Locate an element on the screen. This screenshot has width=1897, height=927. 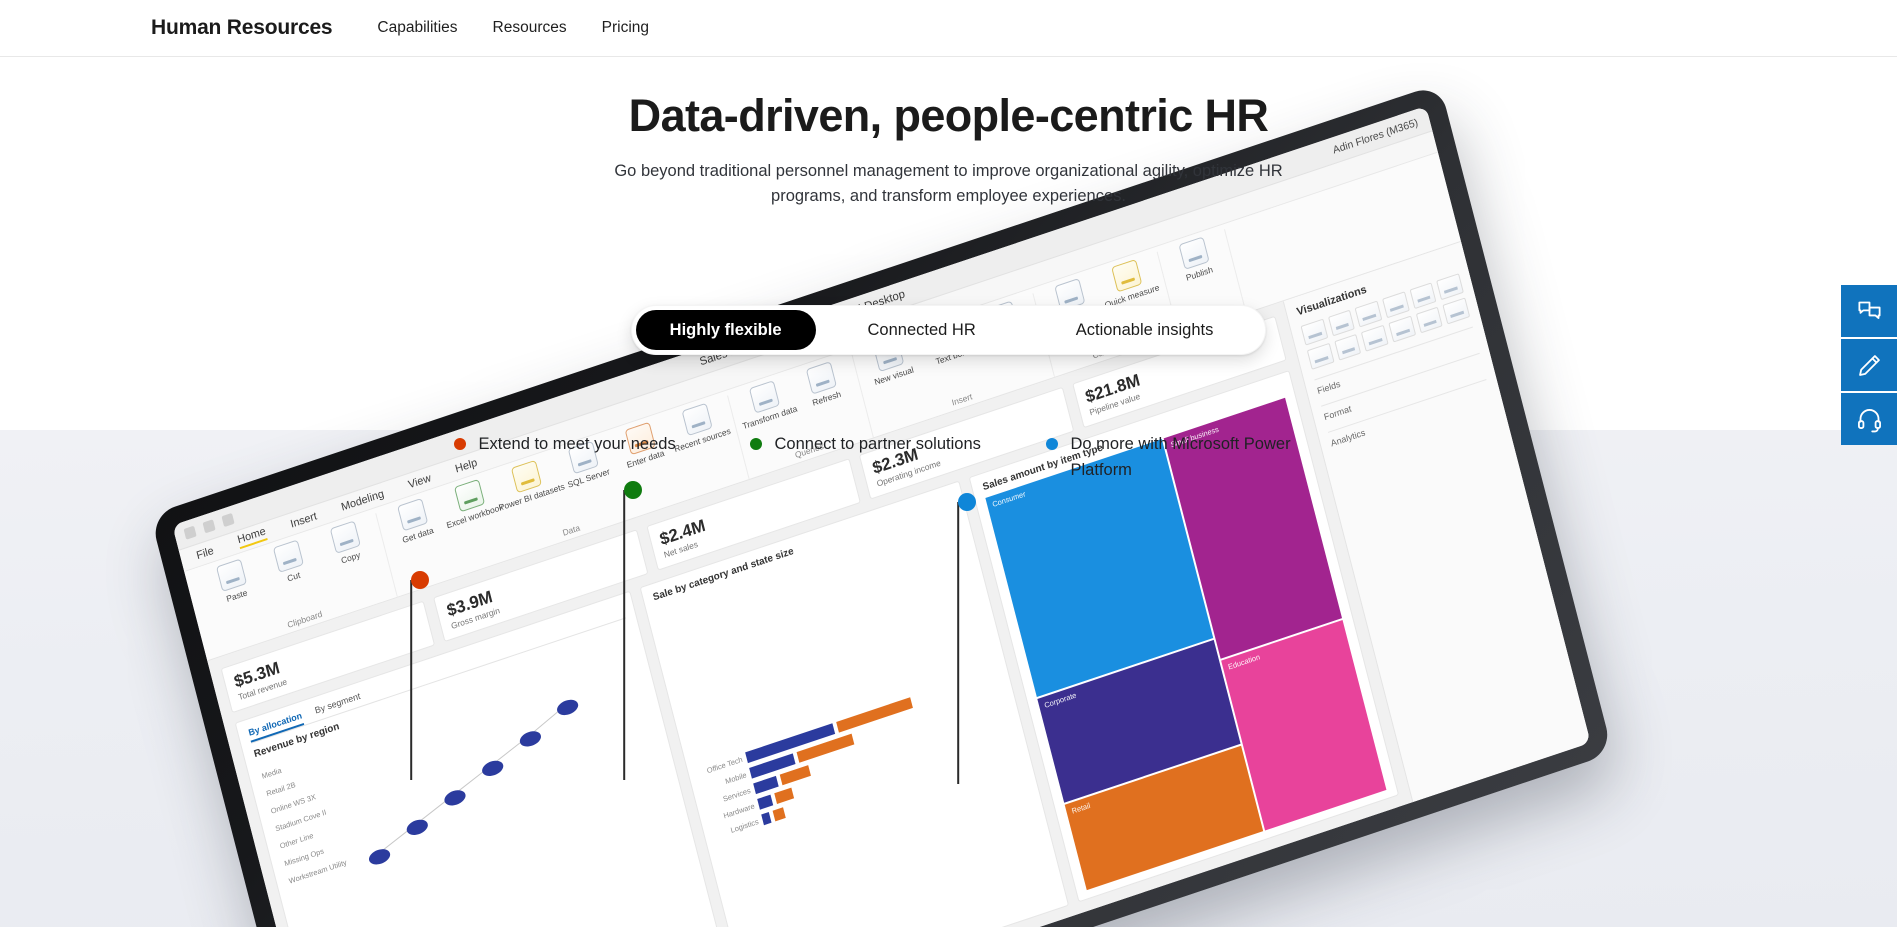
primary-nav: Capabilities Resources Pricing is located at coordinates (513, 28).